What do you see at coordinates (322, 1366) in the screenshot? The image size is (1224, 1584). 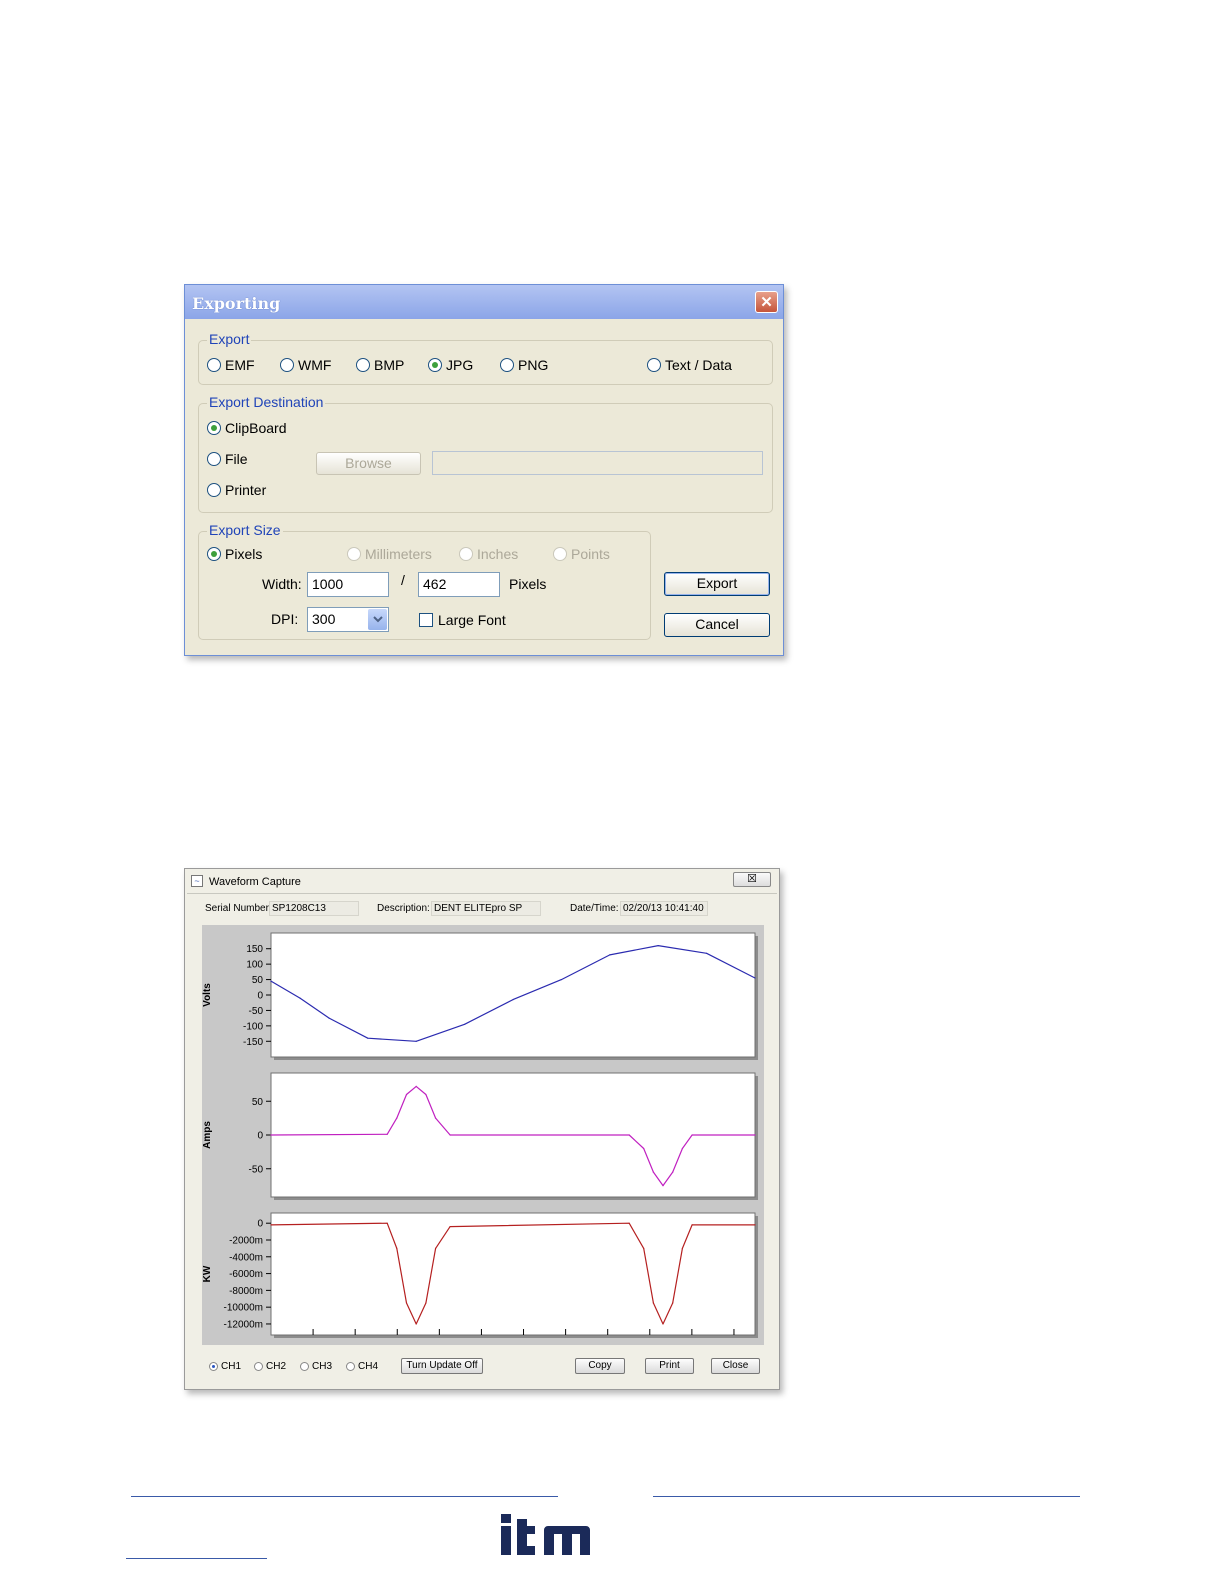 I see `channel-ch3-label: CH3` at bounding box center [322, 1366].